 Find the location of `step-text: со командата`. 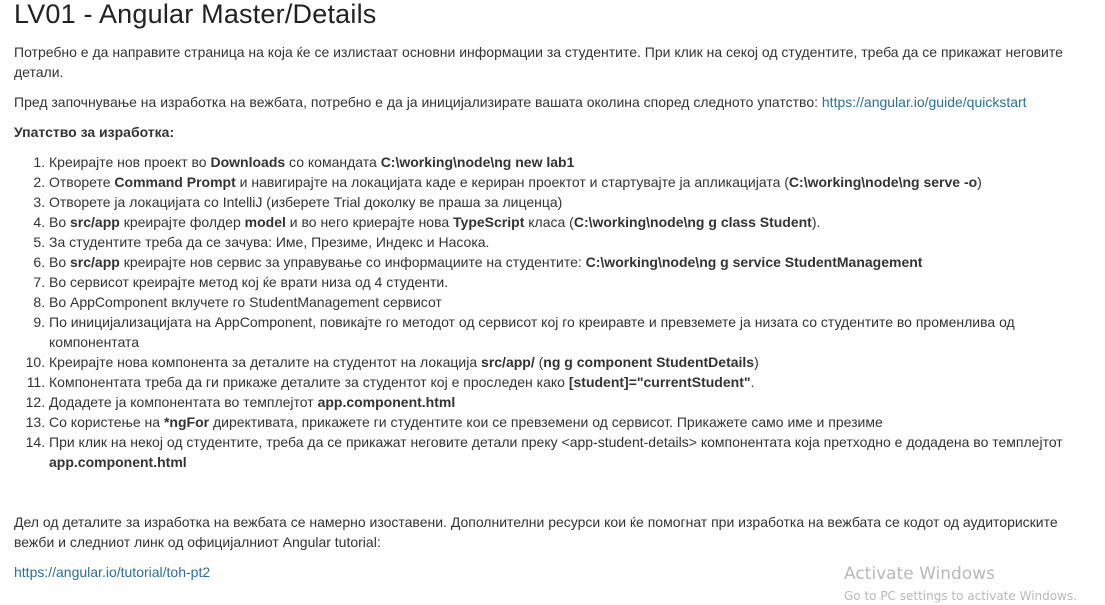

step-text: со командата is located at coordinates (333, 162).